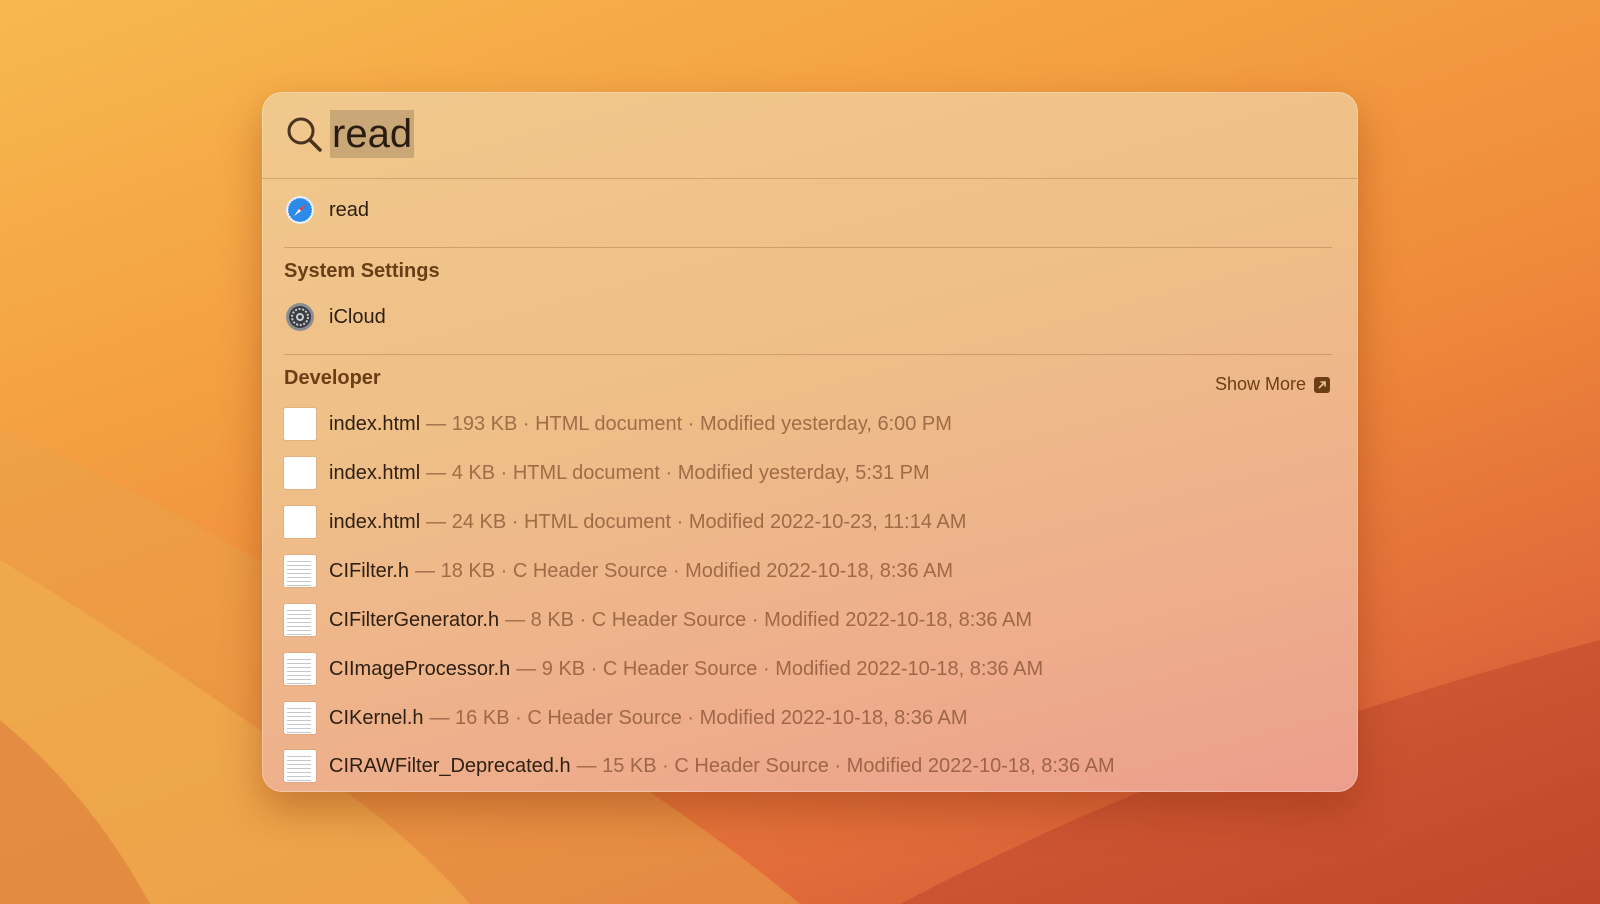 Image resolution: width=1600 pixels, height=904 pixels. What do you see at coordinates (810, 135) in the screenshot?
I see `search-bar: read` at bounding box center [810, 135].